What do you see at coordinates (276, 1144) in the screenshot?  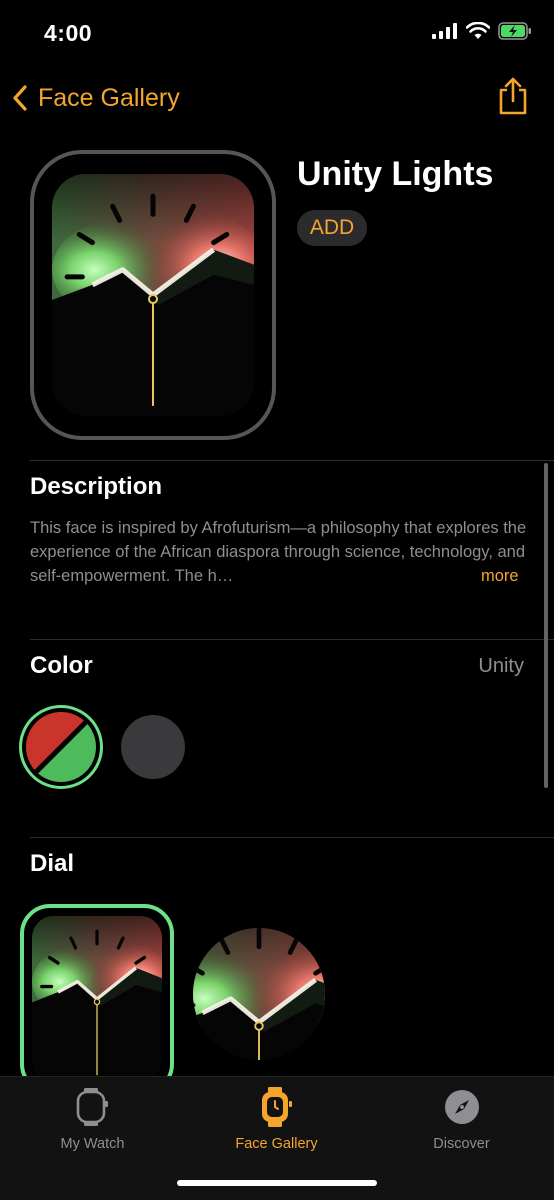 I see `tab-label: Face Gallery` at bounding box center [276, 1144].